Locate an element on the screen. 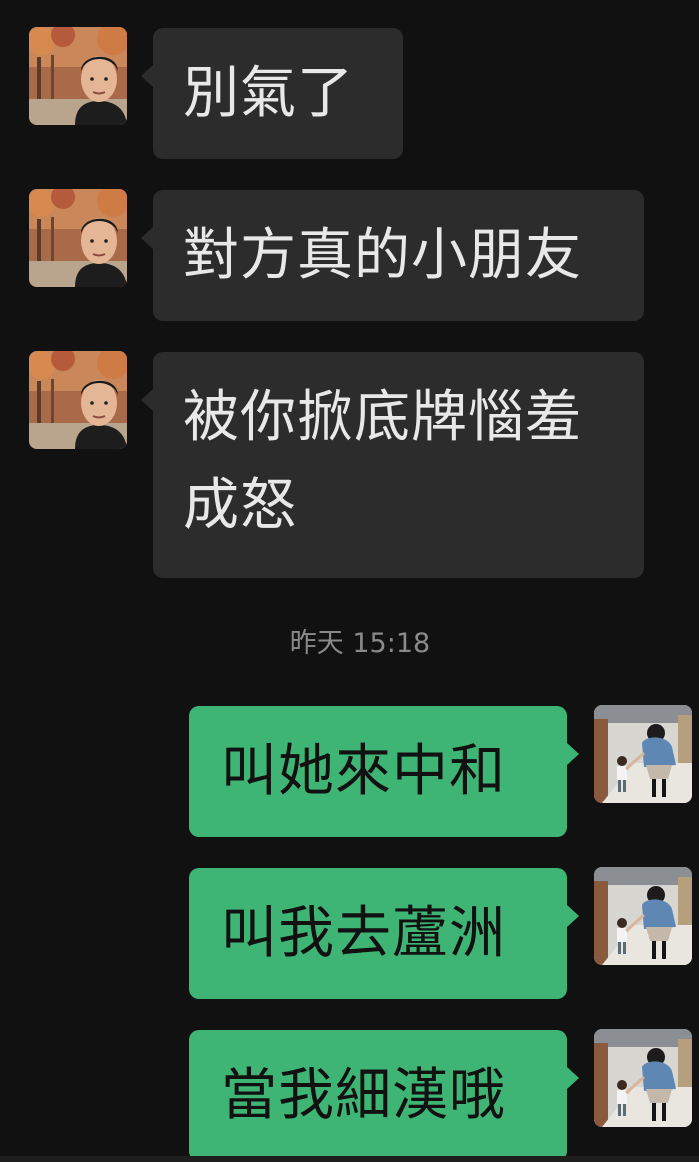 Image resolution: width=699 pixels, height=1162 pixels. outgoing-message-bubble: 叫我去蘆洲 is located at coordinates (378, 933).